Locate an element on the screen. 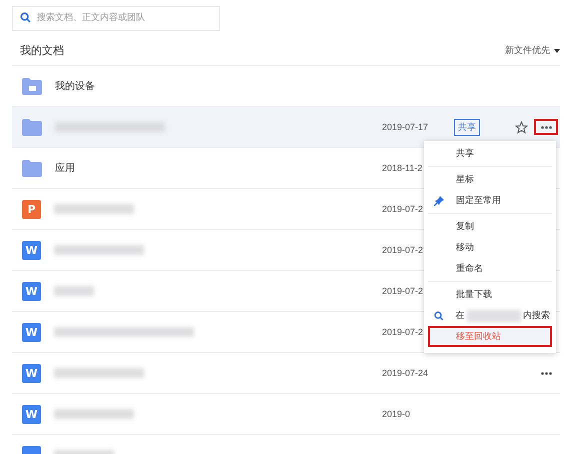 Image resolution: width=568 pixels, height=454 pixels. more-button is located at coordinates (546, 127).